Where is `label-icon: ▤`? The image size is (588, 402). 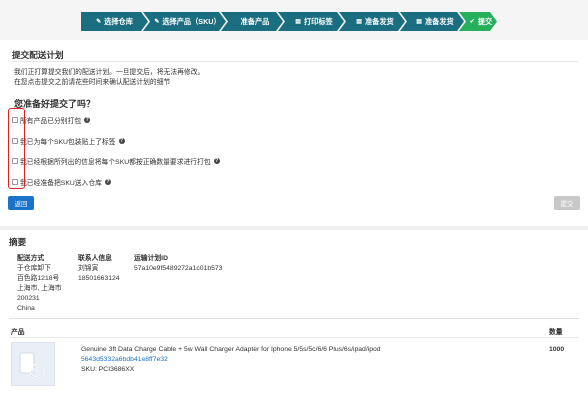
label-icon: ▤ is located at coordinates (298, 22).